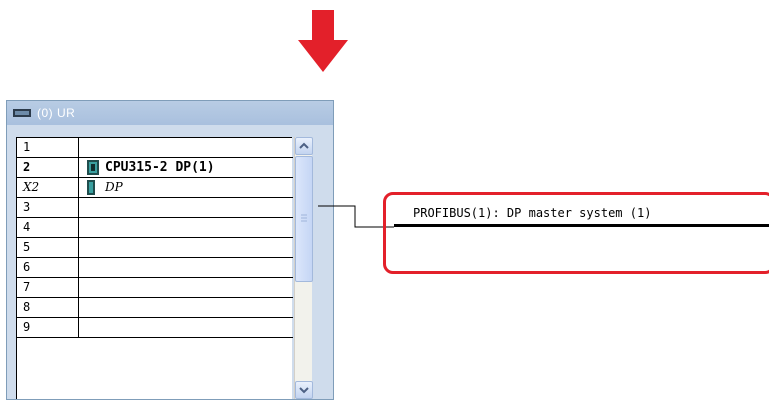 This screenshot has height=402, width=769. Describe the element at coordinates (576, 233) in the screenshot. I see `profibus-highlight` at that location.